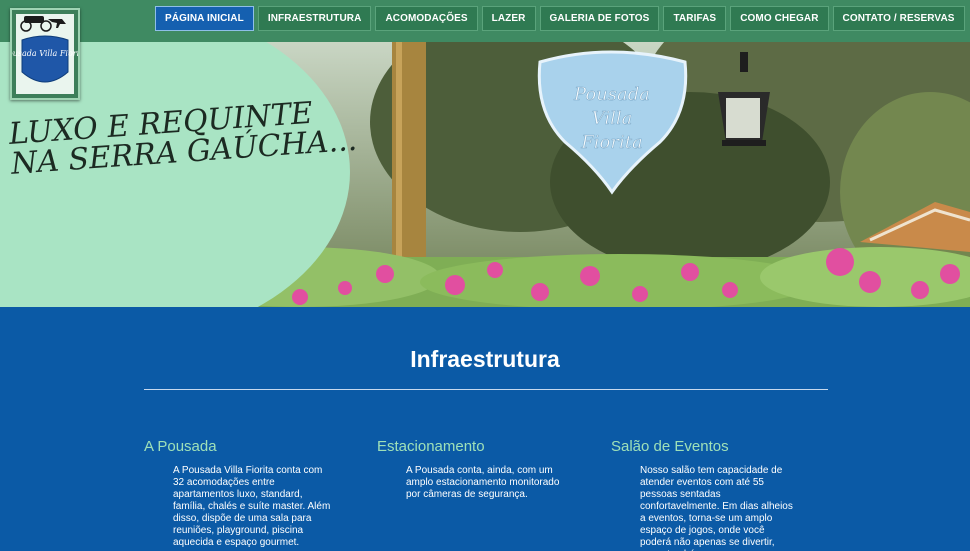 This screenshot has width=970, height=551. I want to click on column-heading: A Pousada, so click(180, 446).